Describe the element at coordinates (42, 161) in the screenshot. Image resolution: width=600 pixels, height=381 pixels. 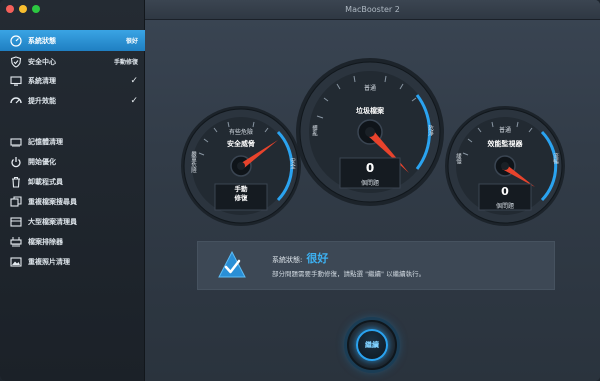
I see `sidebar-item-label: 開始優化` at that location.